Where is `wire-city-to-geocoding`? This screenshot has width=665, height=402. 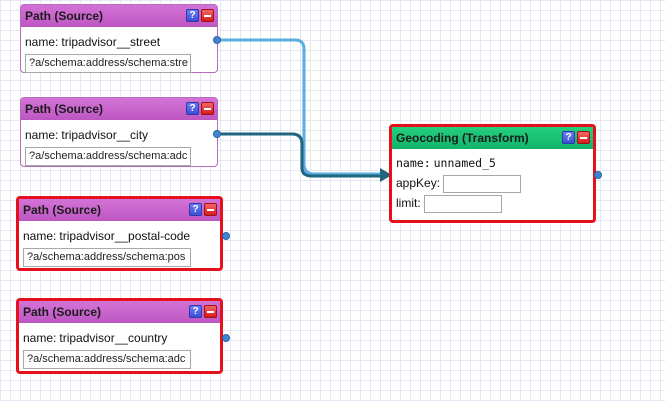
wire-city-to-geocoding is located at coordinates (300, 155).